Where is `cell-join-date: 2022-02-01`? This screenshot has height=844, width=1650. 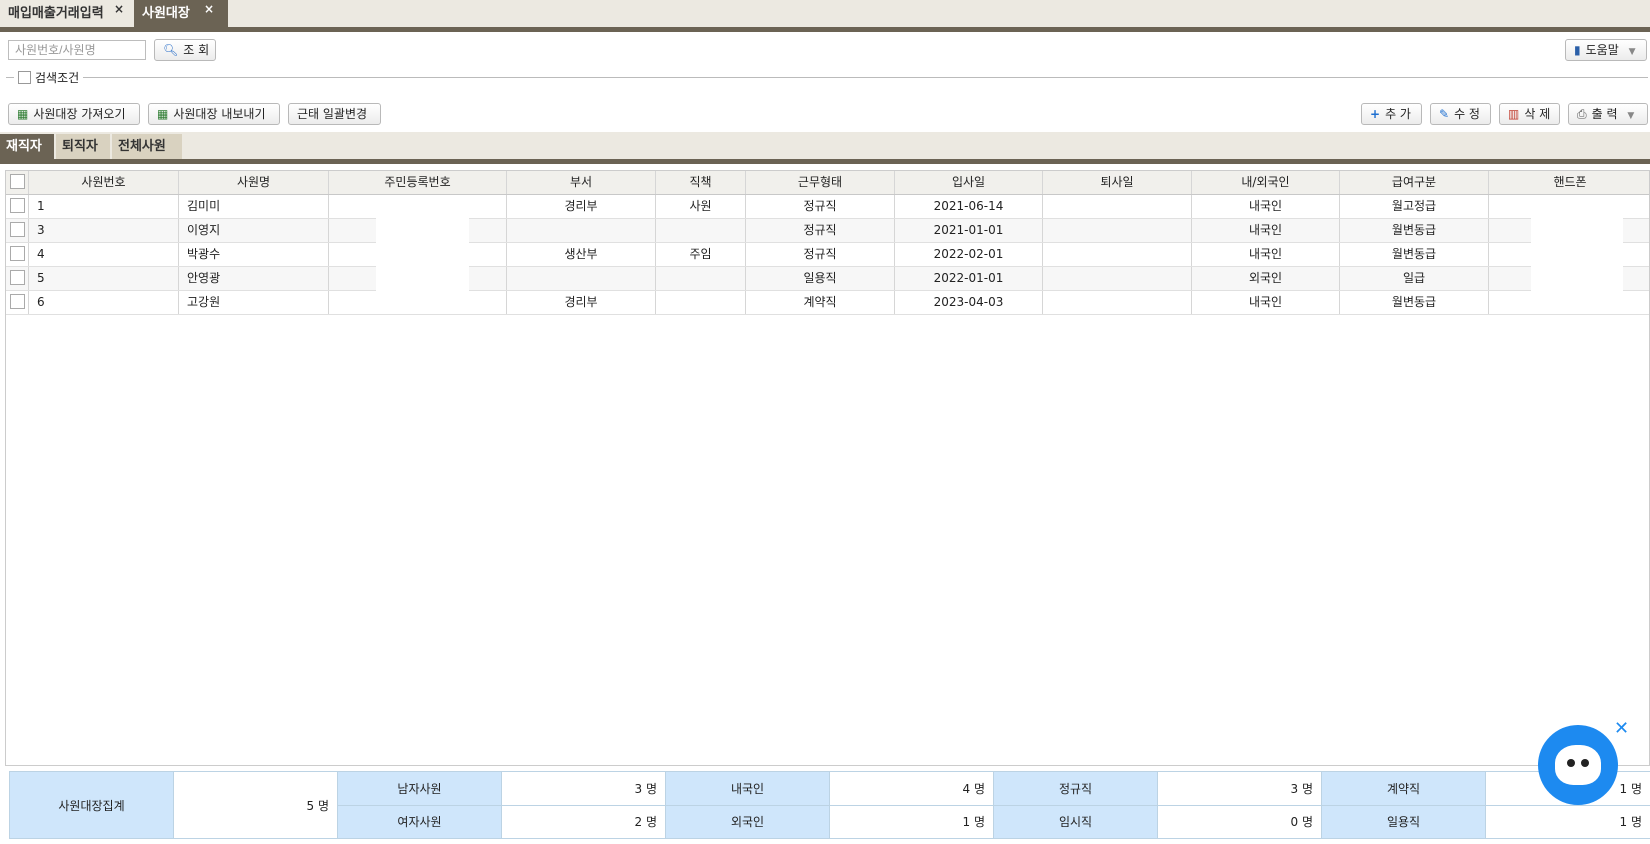
cell-join-date: 2022-02-01 is located at coordinates (969, 254).